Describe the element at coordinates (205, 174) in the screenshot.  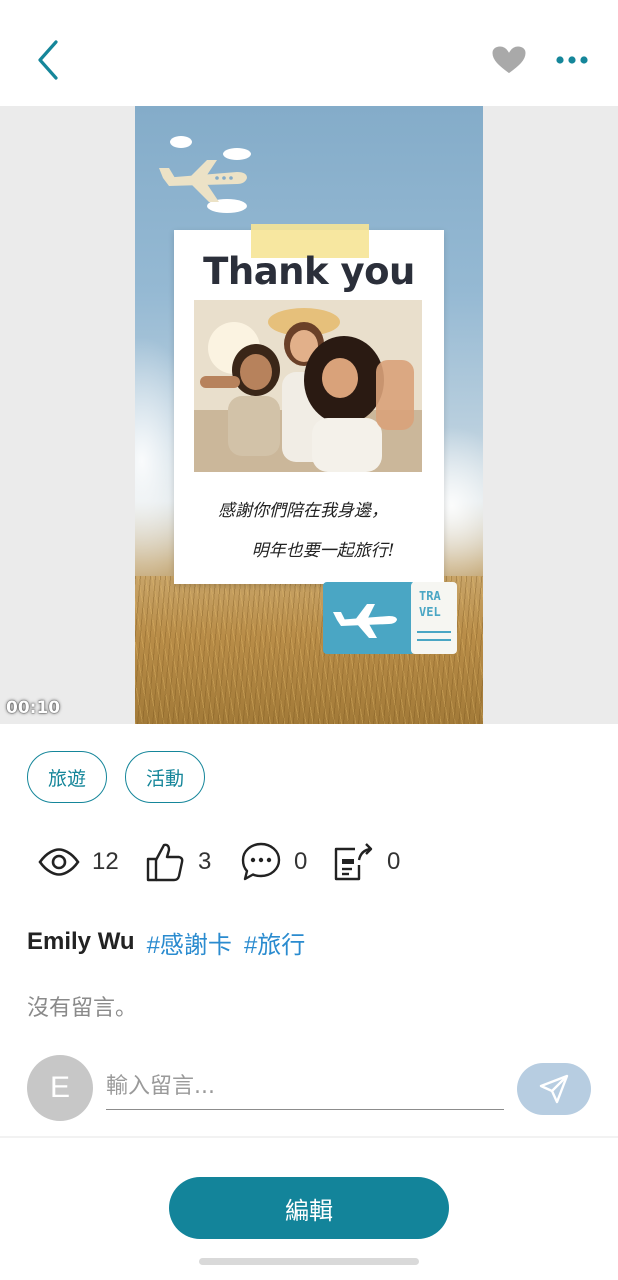
I see `airplane-icon` at that location.